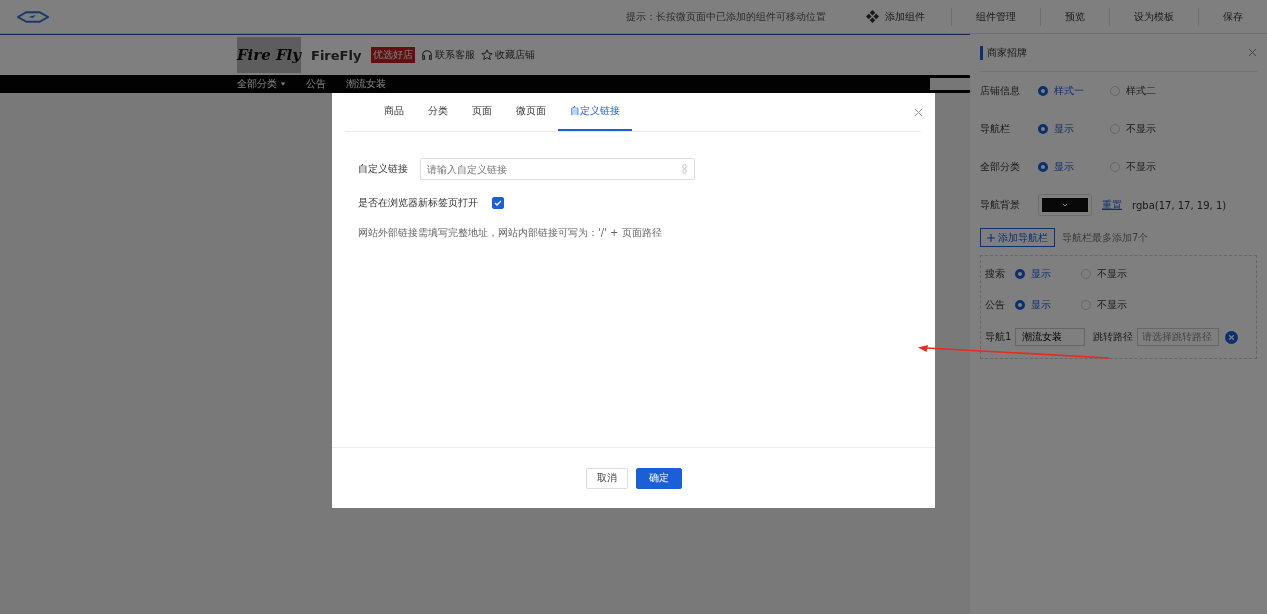 Image resolution: width=1267 pixels, height=614 pixels. What do you see at coordinates (606, 478) in the screenshot?
I see `cancel-button: 取消` at bounding box center [606, 478].